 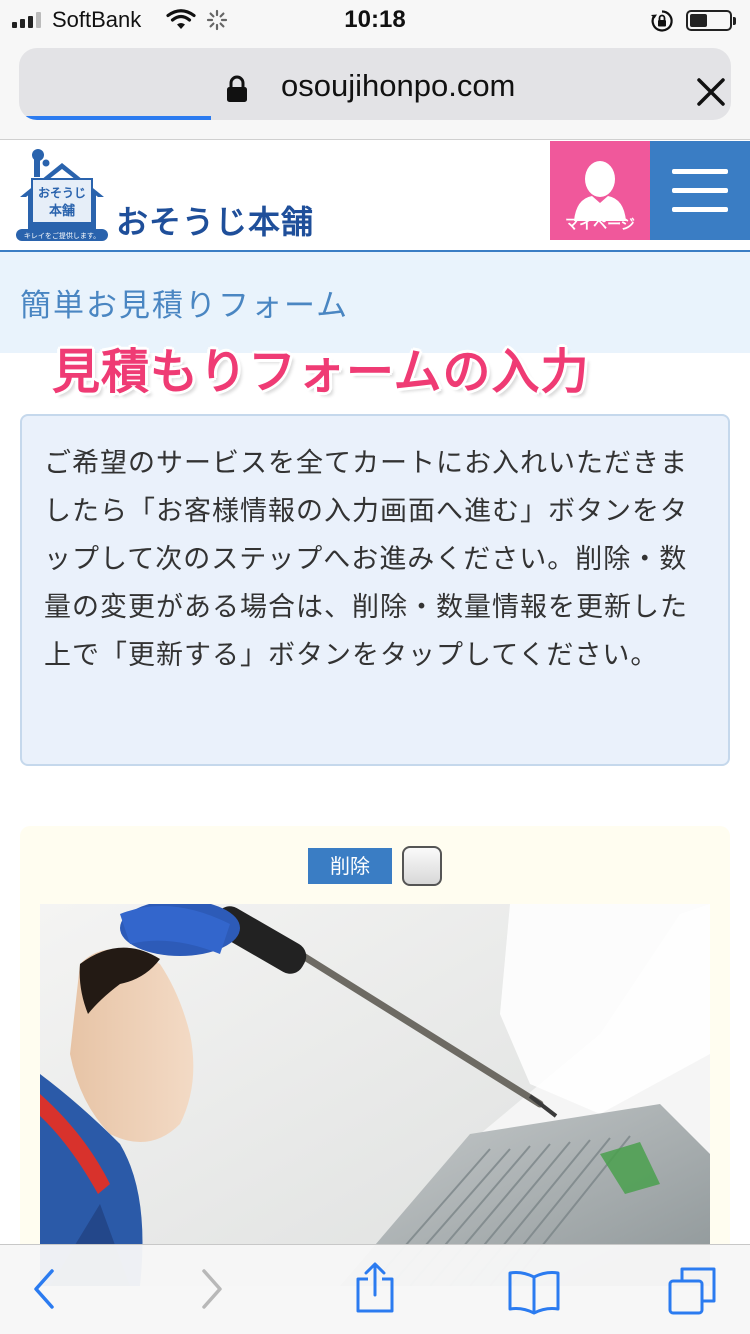 I want to click on overlay-caption: 見積もりフォームの入力, so click(x=321, y=372).